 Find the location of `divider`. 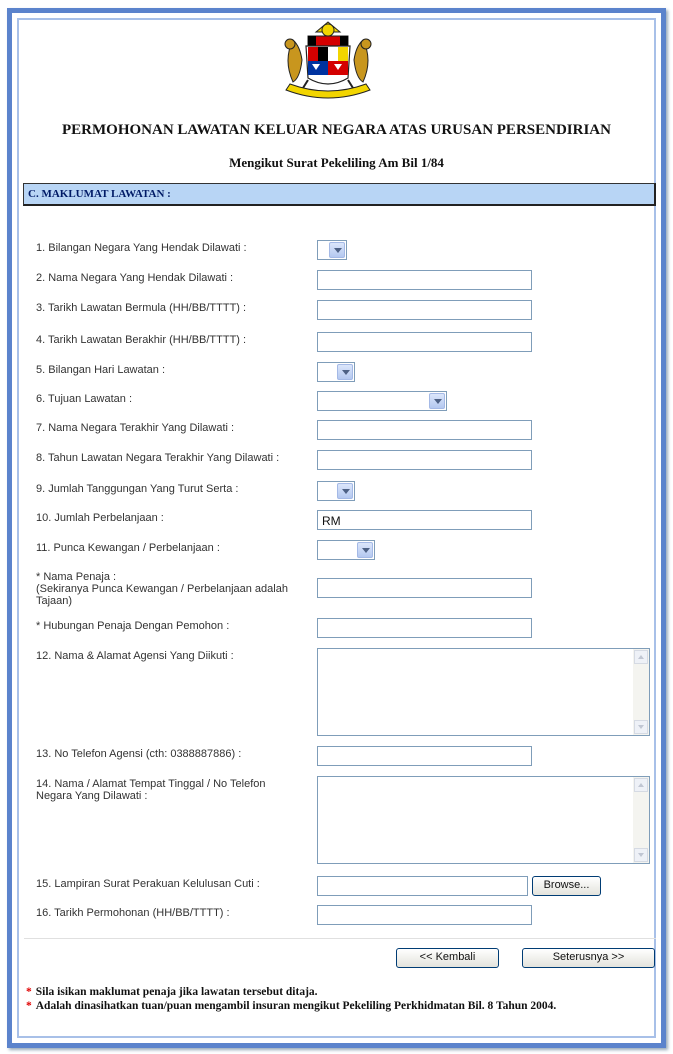

divider is located at coordinates (340, 938).